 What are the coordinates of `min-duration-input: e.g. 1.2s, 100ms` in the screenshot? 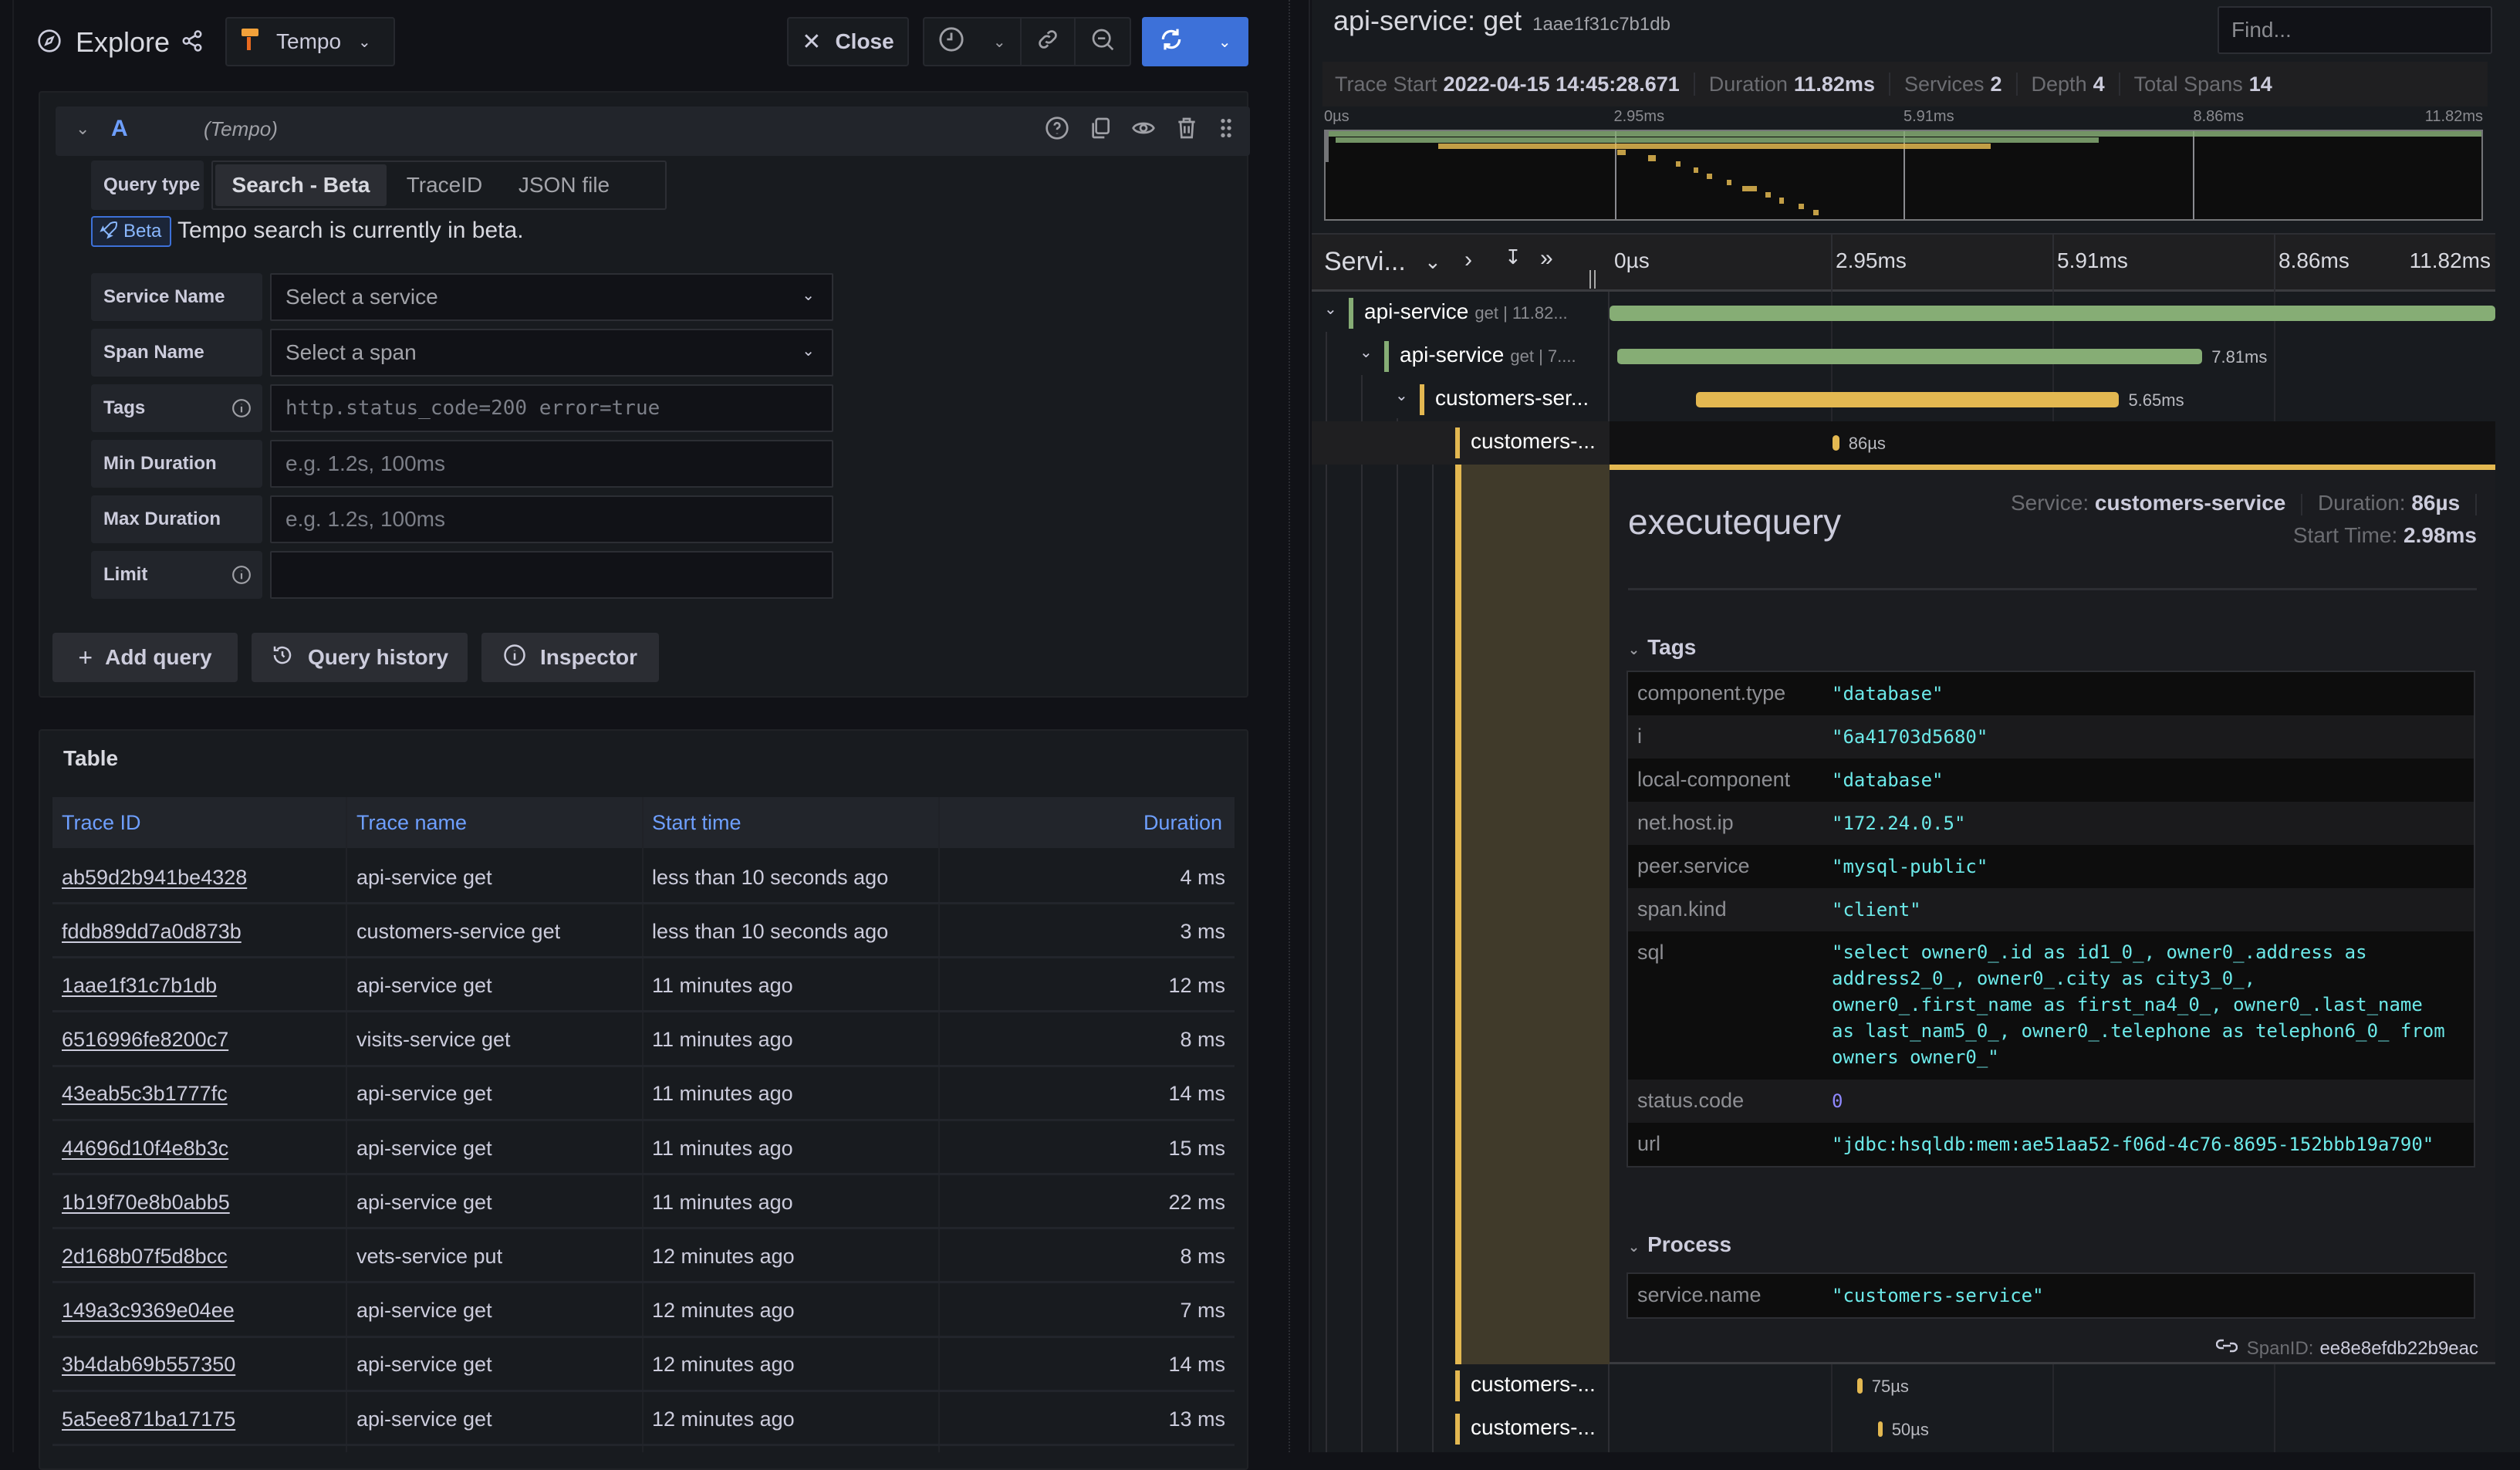 It's located at (551, 464).